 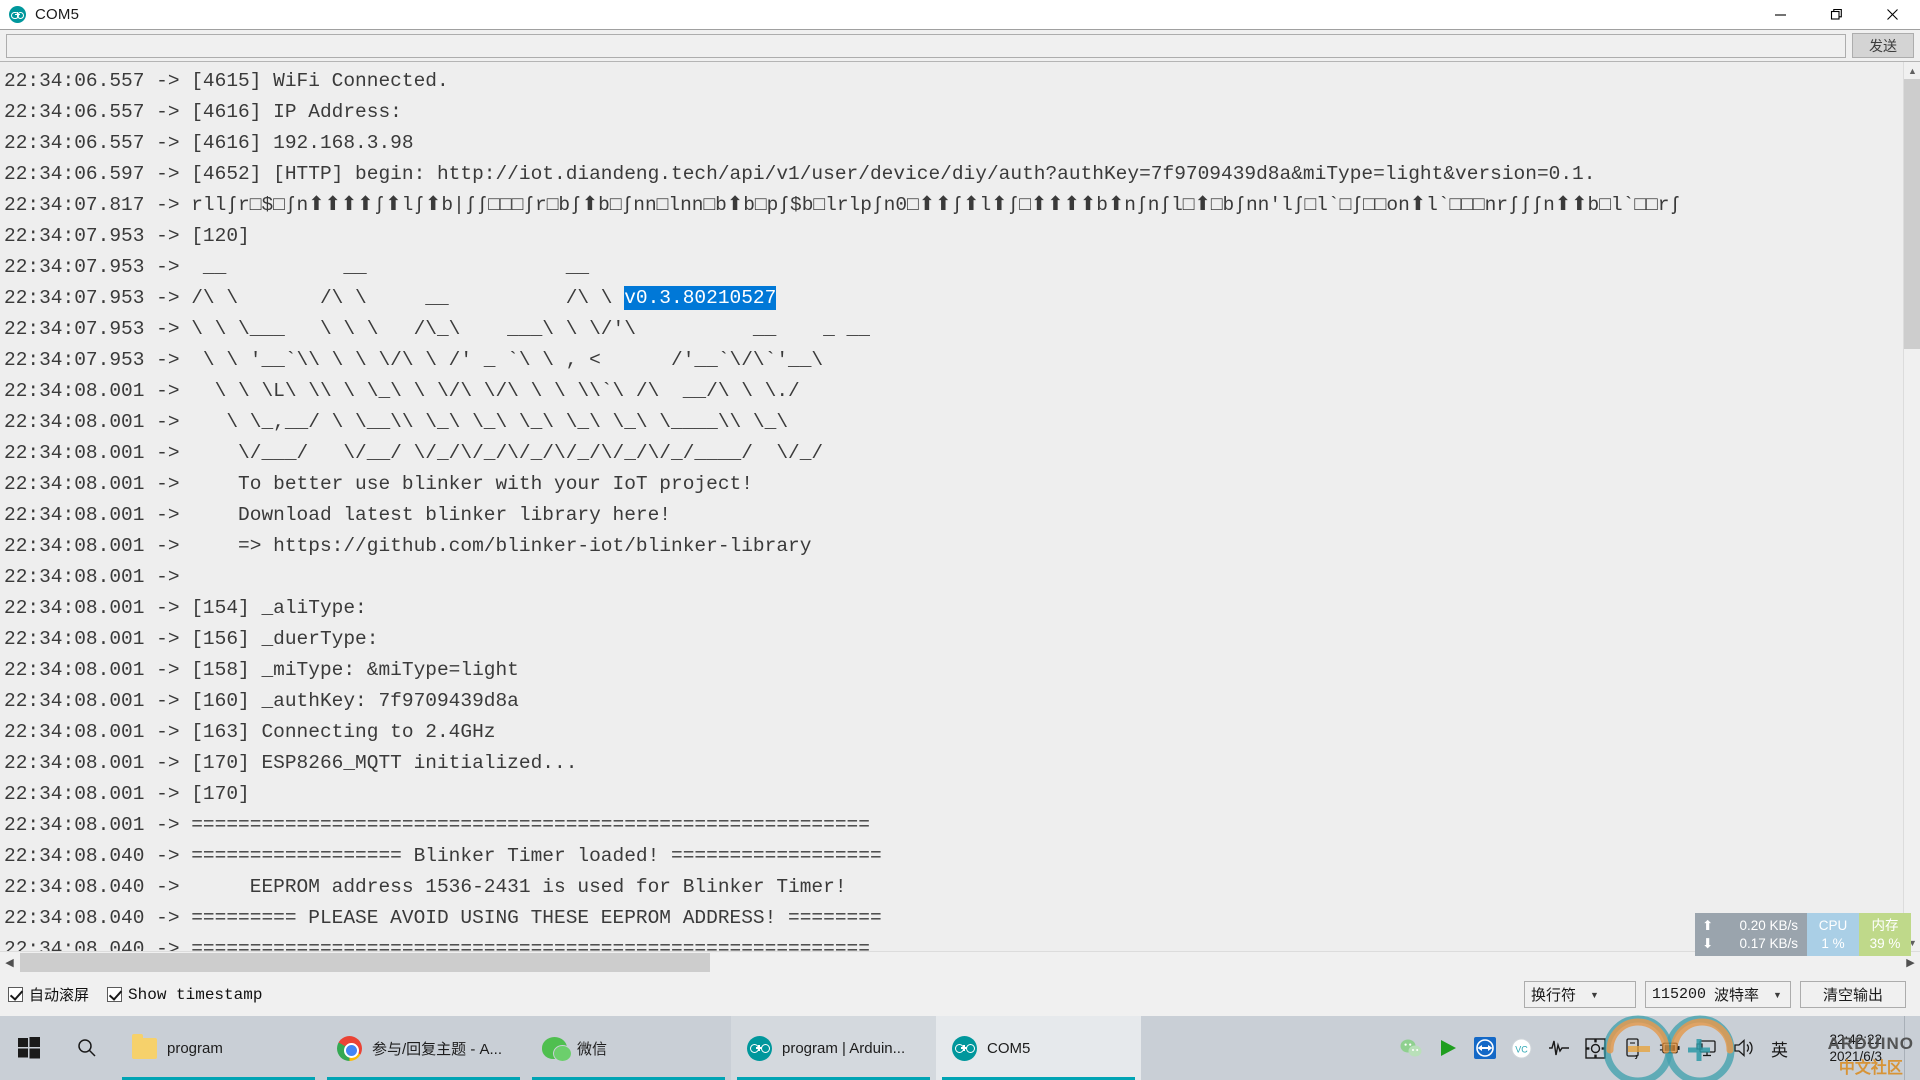 I want to click on horizontal-scroll-thumb, so click(x=365, y=962).